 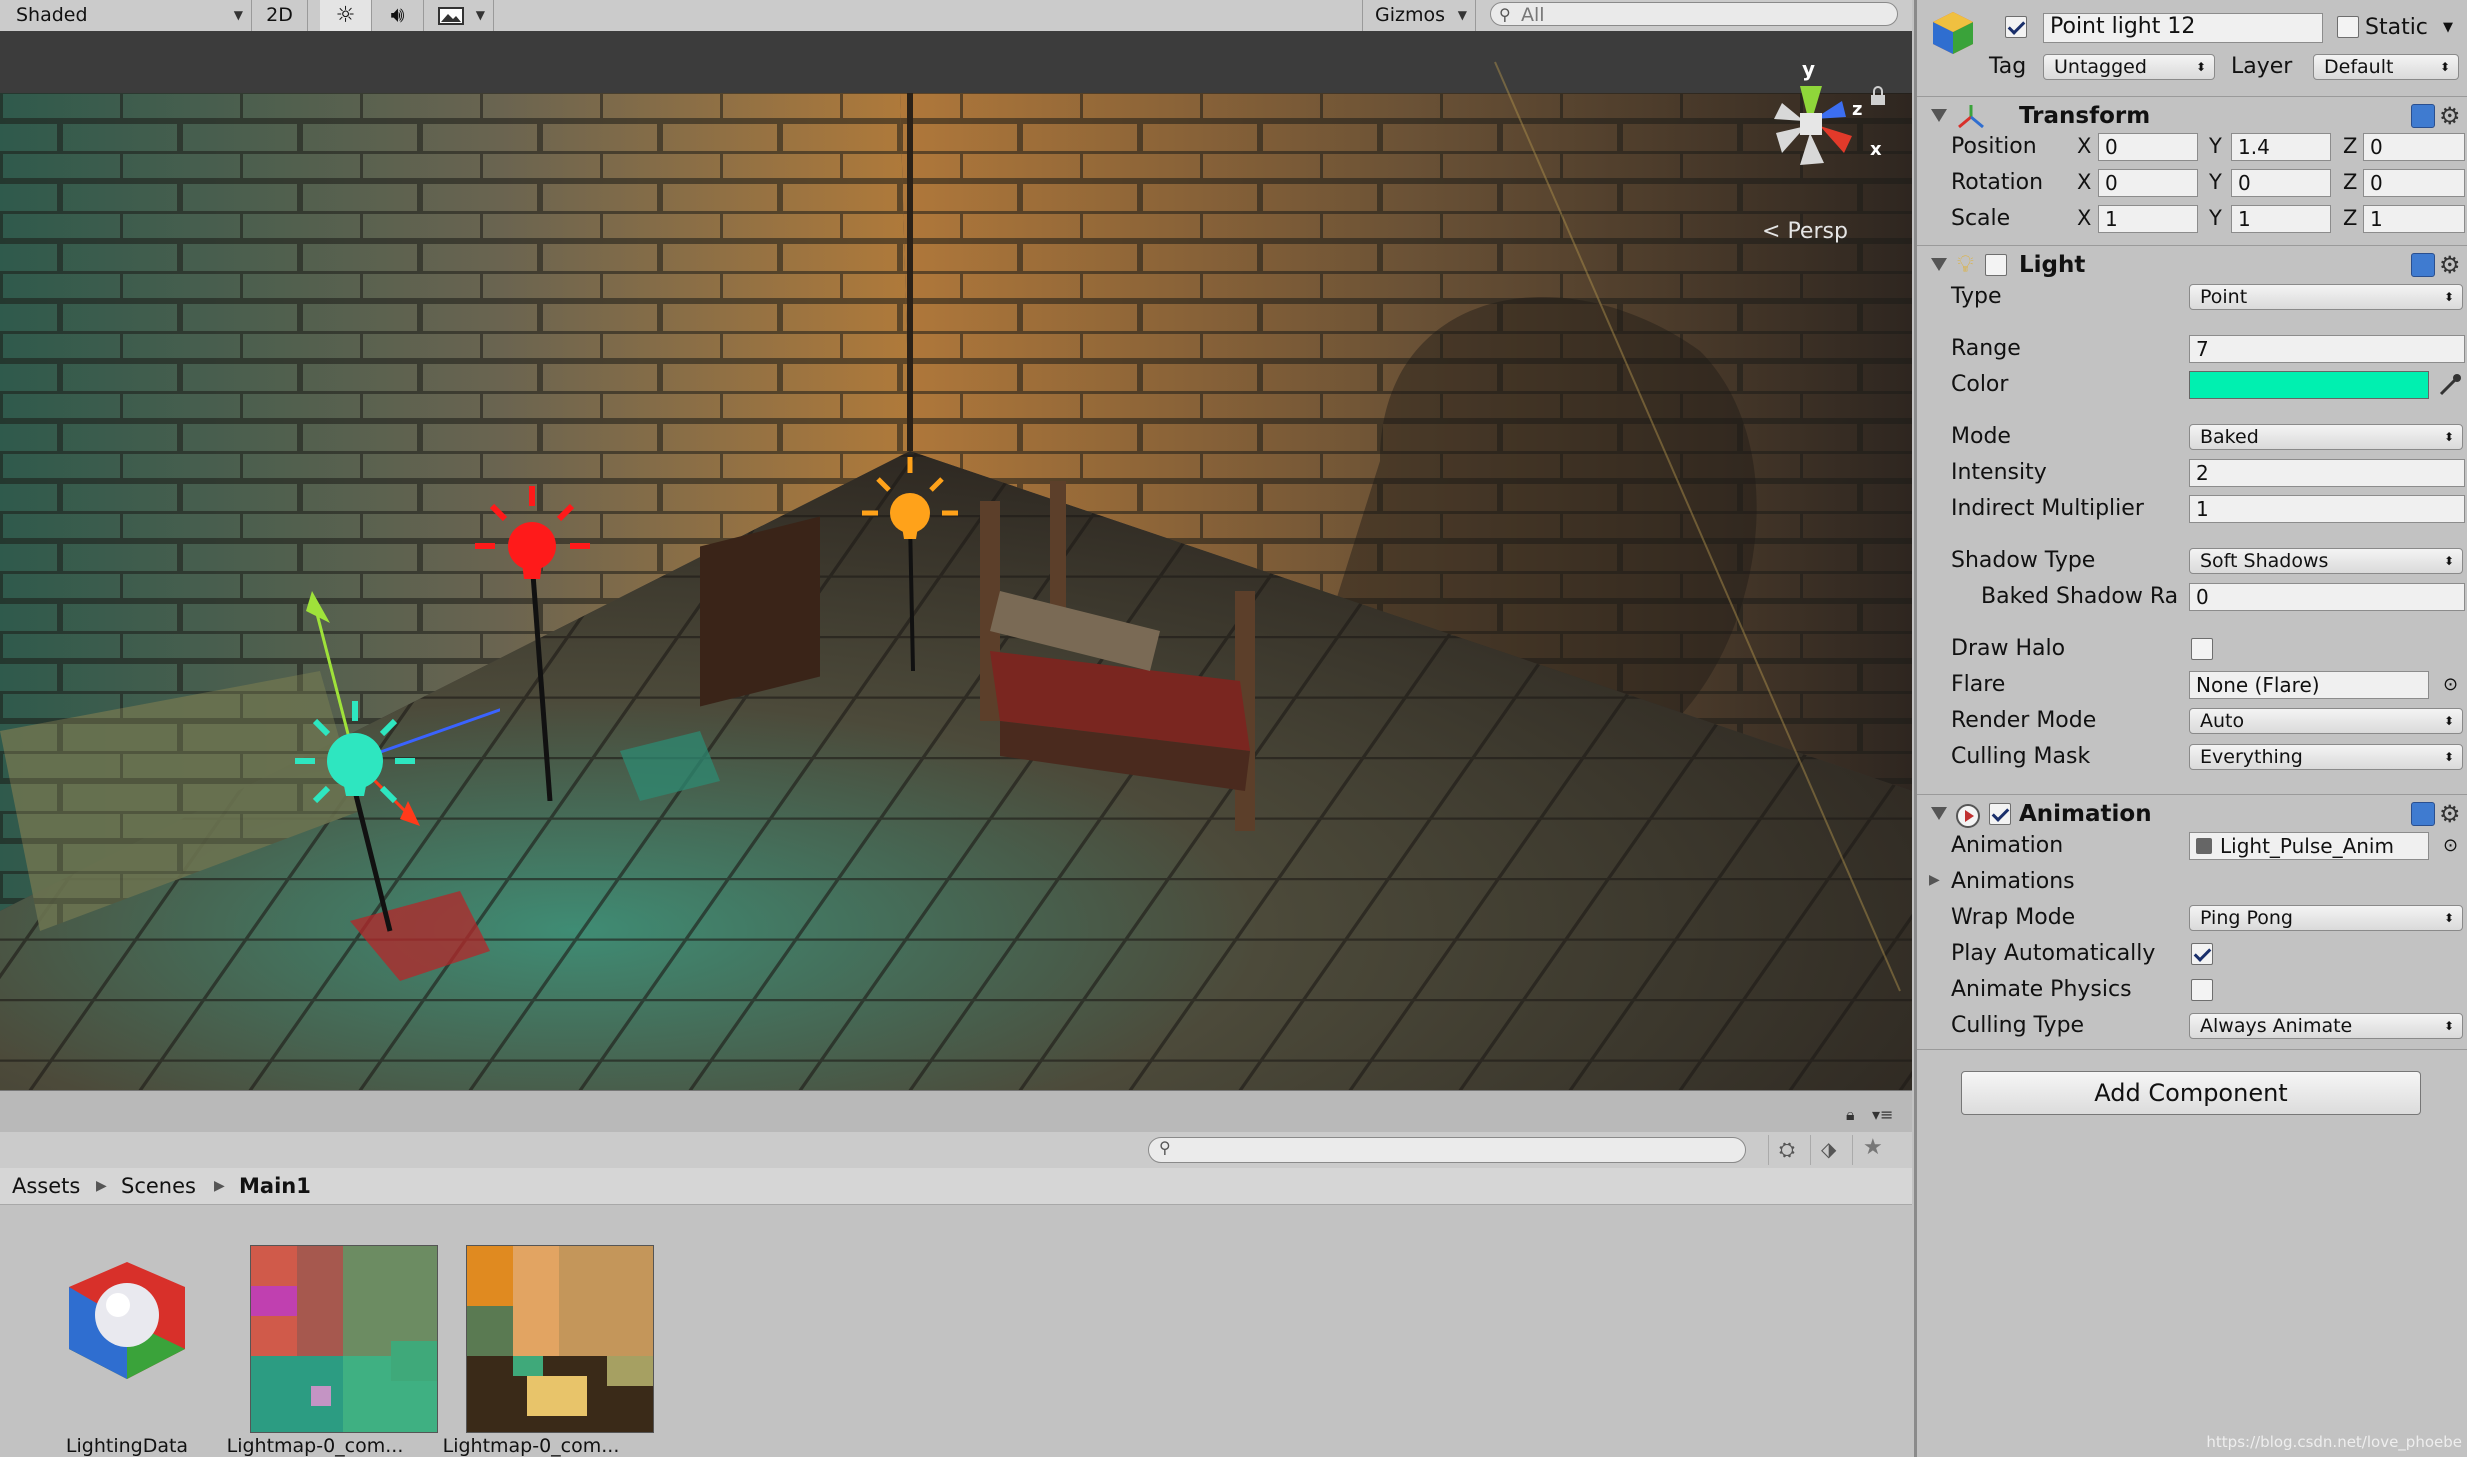 I want to click on position-x-field: 0, so click(x=2148, y=147).